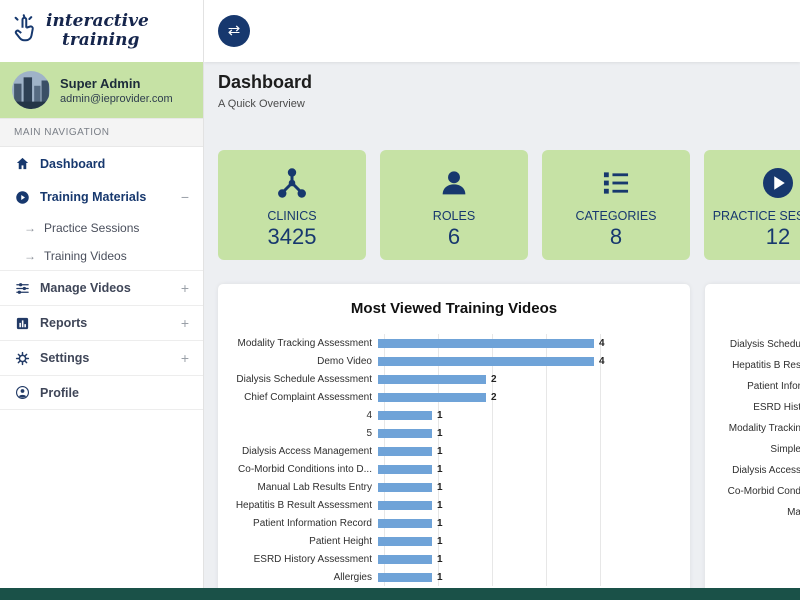 This screenshot has height=600, width=800. I want to click on chart-row: Dialysis Access, so click(758, 470).